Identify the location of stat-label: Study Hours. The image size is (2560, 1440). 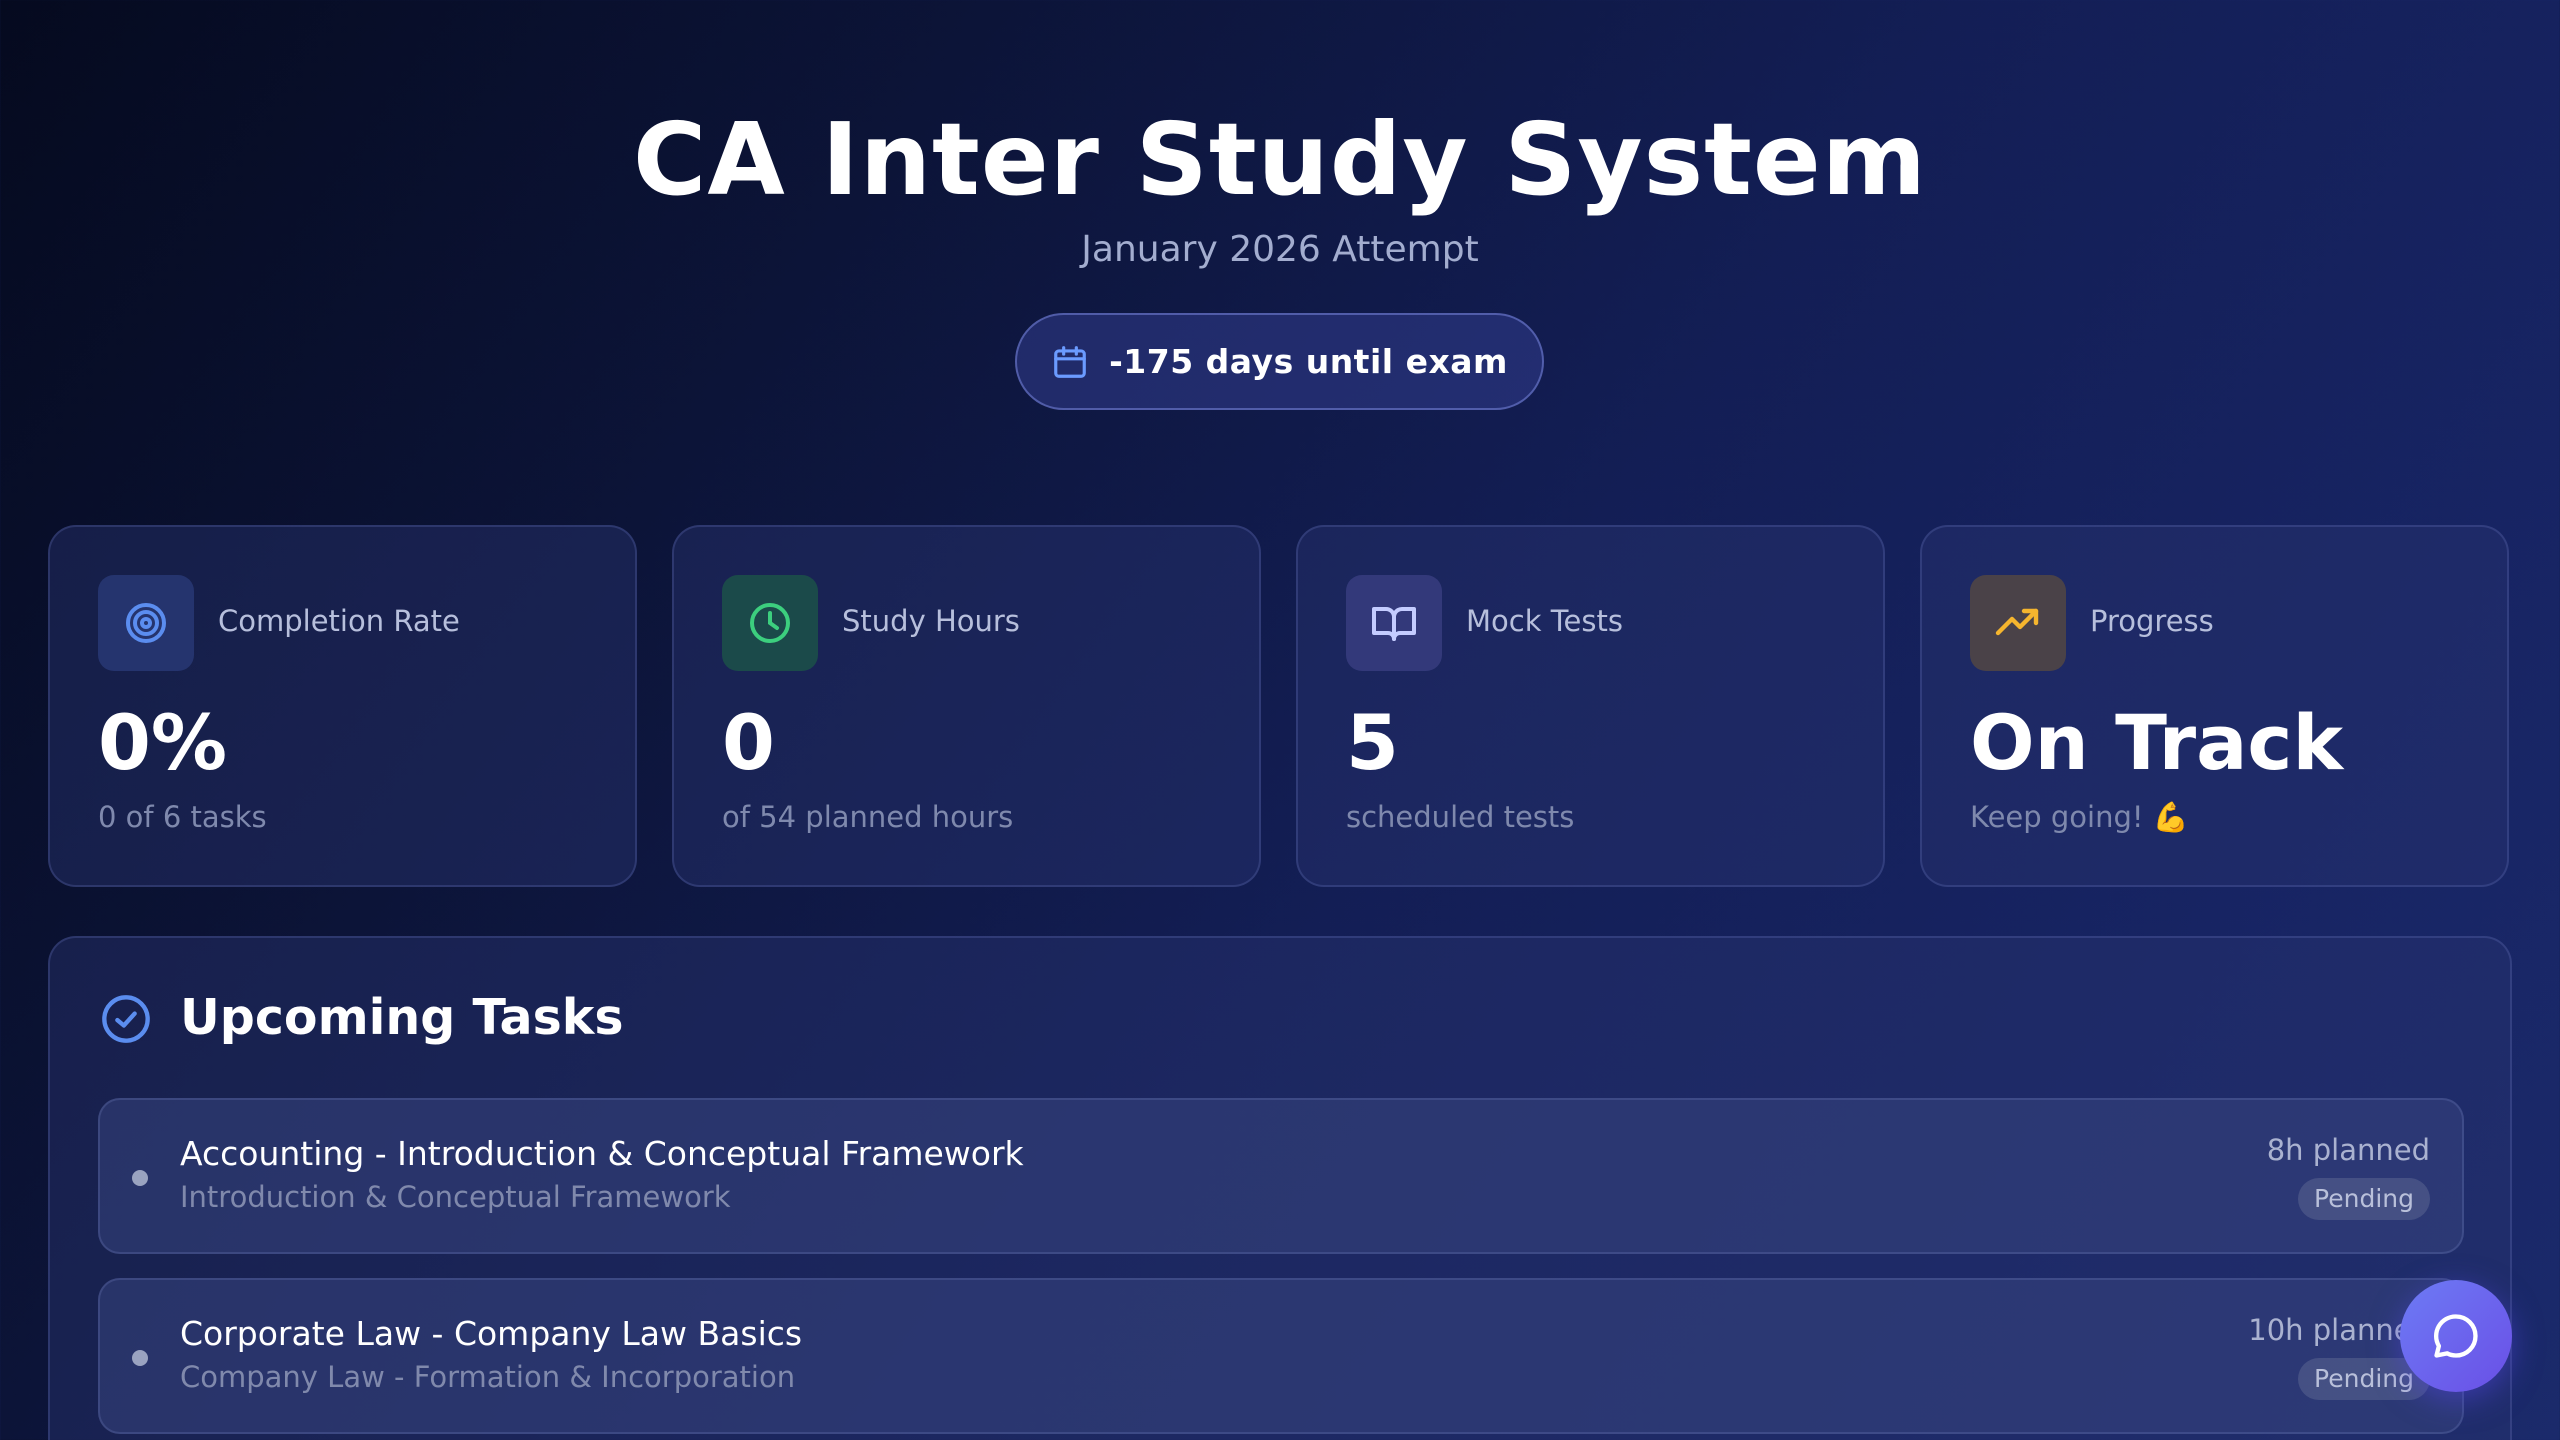
(931, 621).